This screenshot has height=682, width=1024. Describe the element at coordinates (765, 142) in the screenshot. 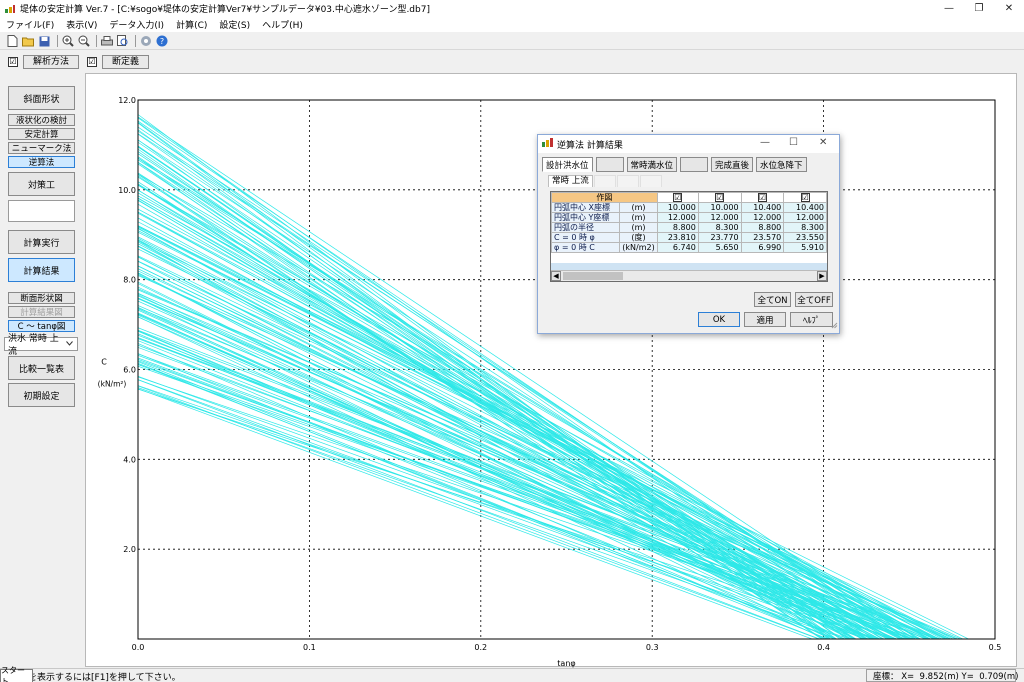

I see `dialog-minimize-button: —` at that location.